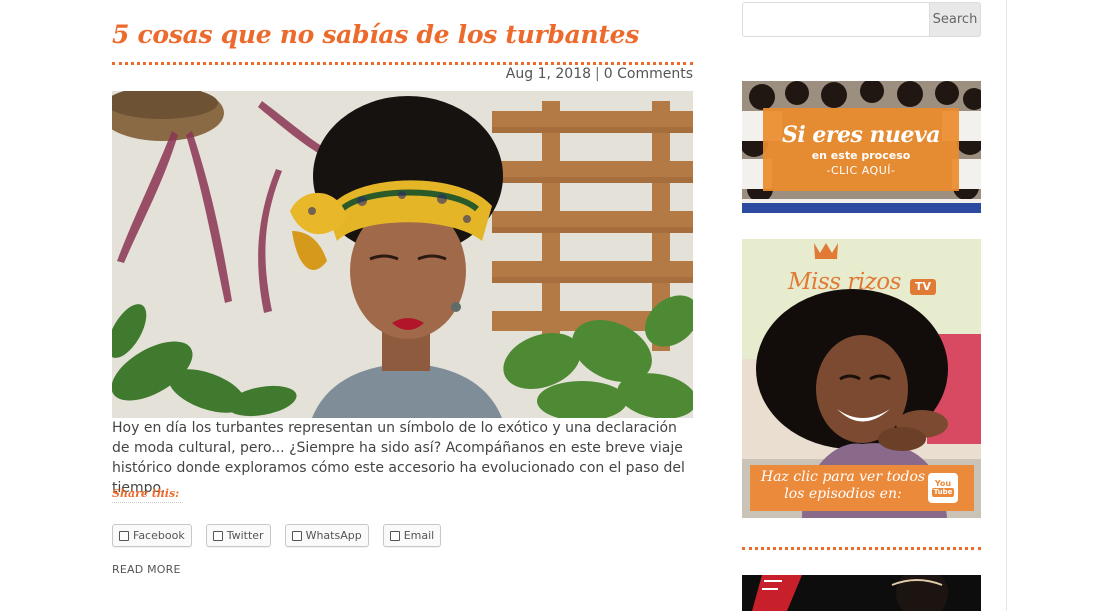  Describe the element at coordinates (955, 19) in the screenshot. I see `search-button: Search` at that location.